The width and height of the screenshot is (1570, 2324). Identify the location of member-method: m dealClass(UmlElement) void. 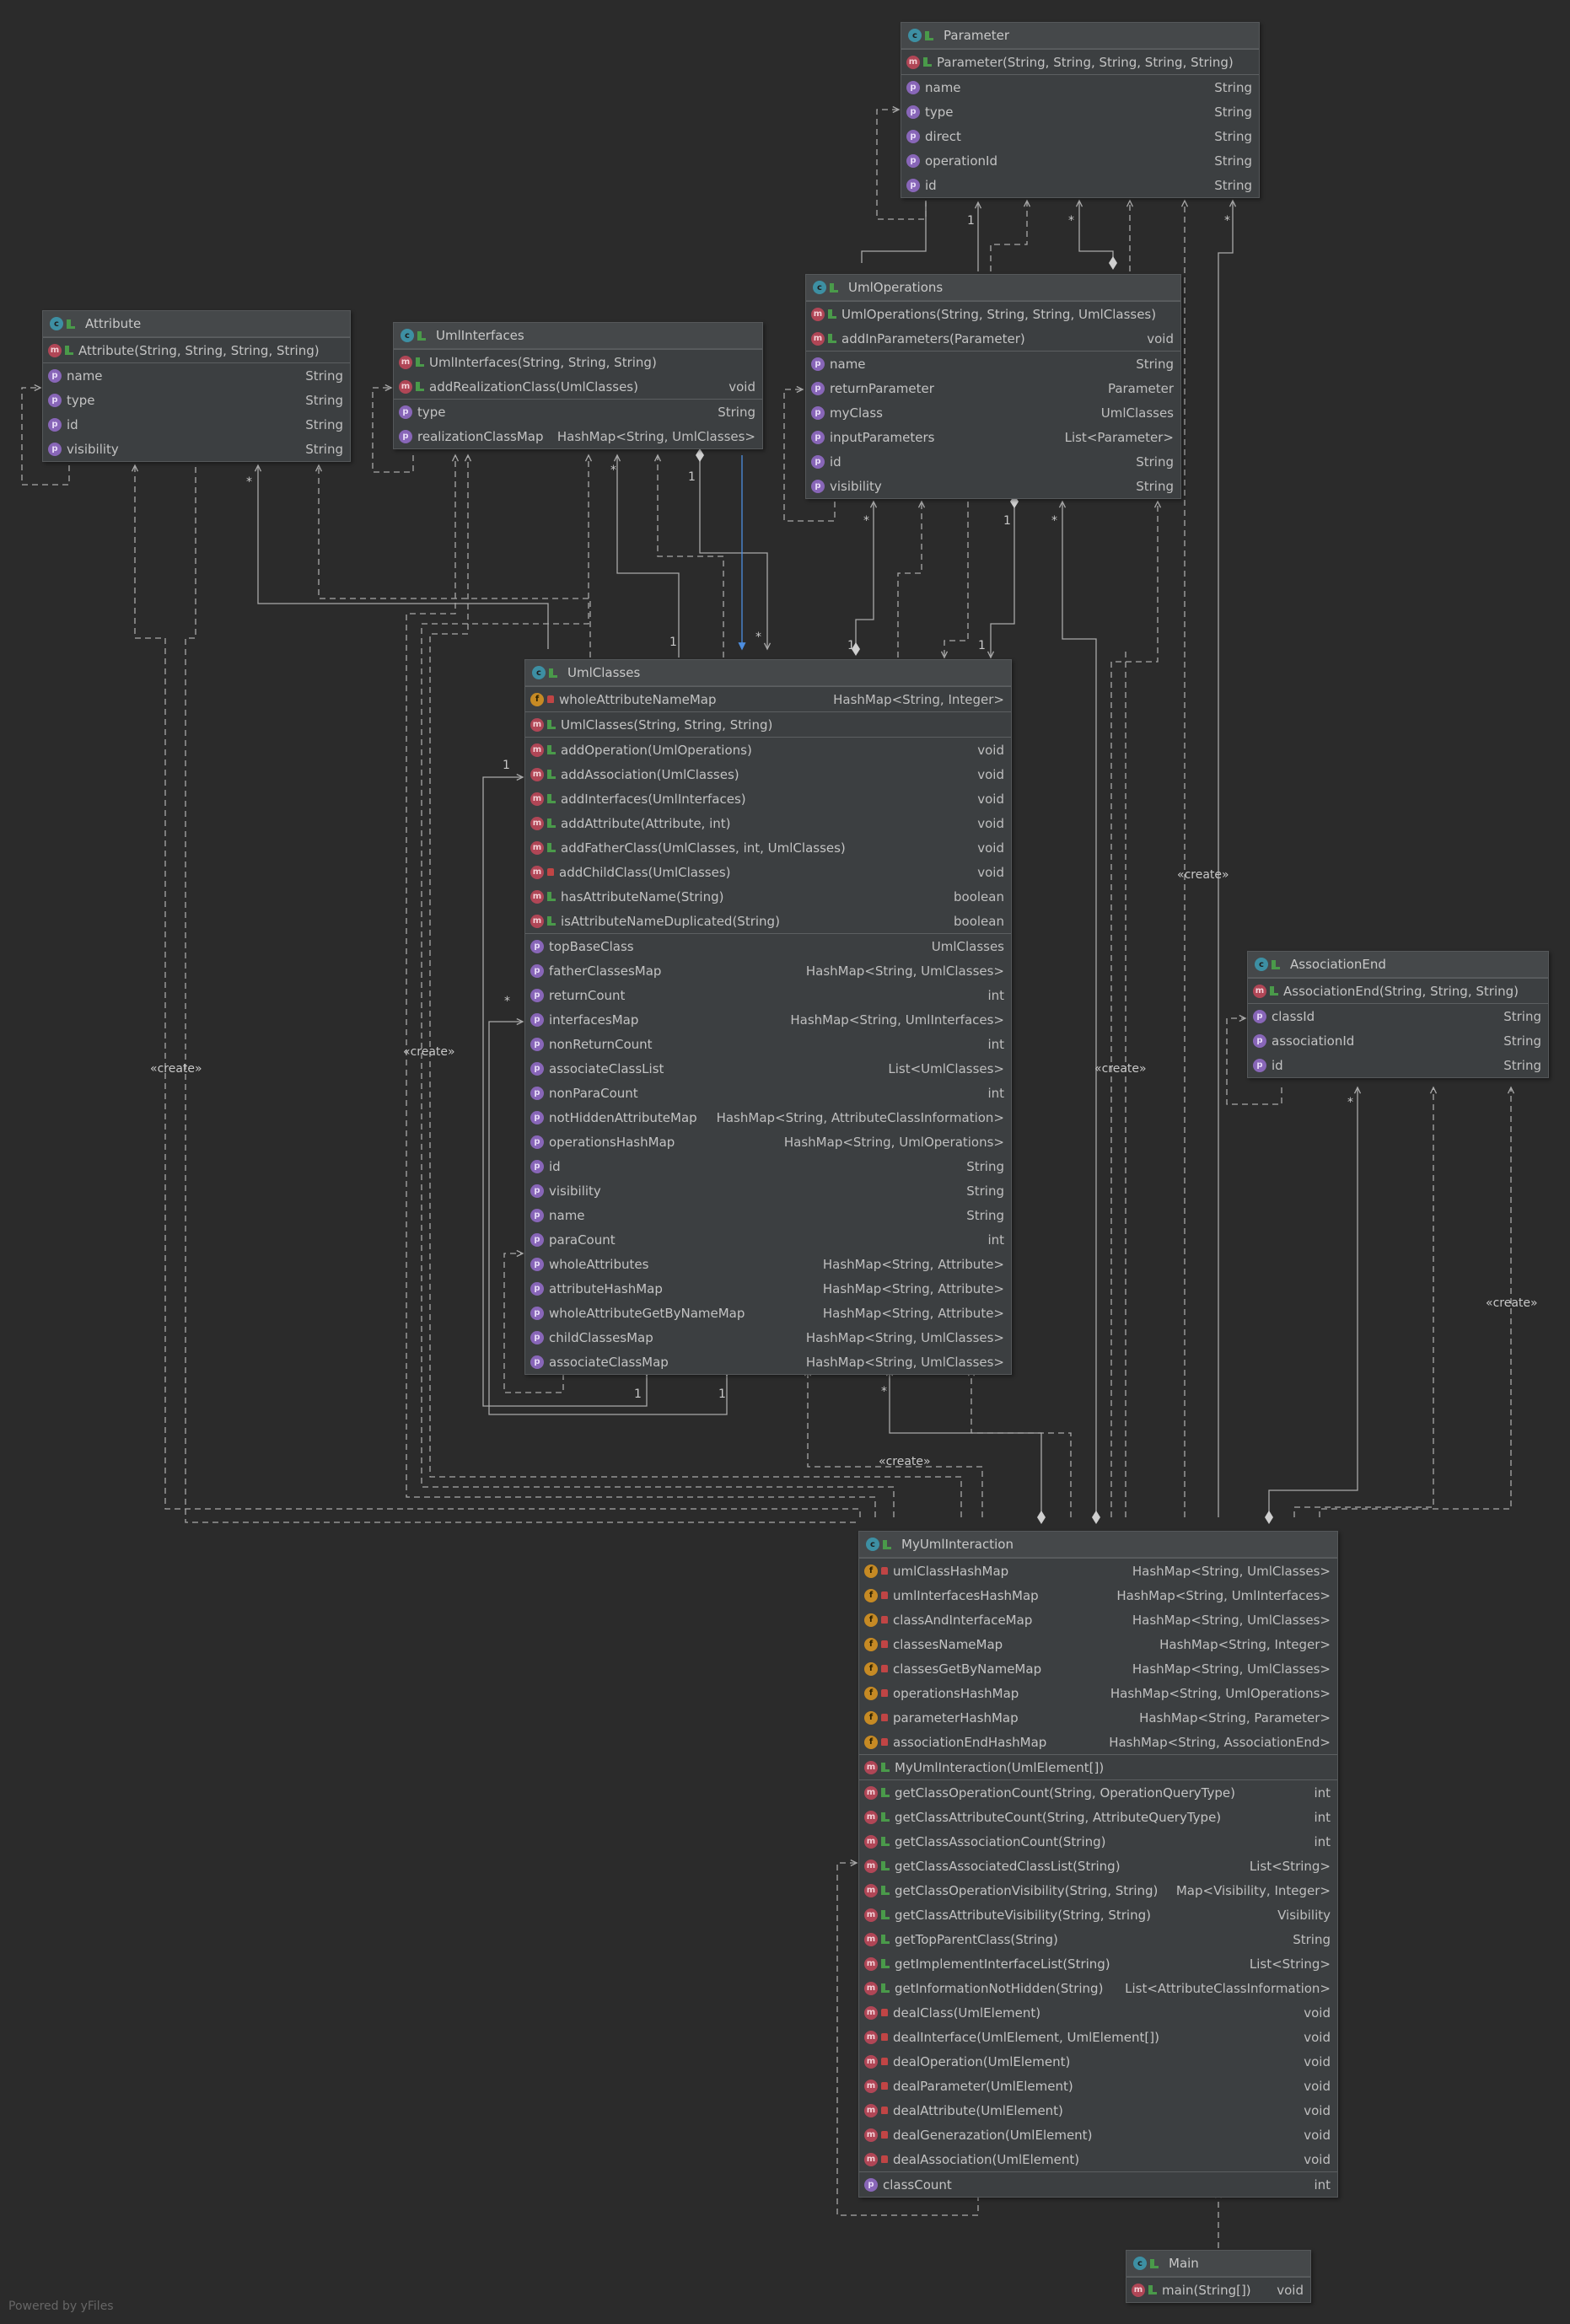
(1098, 2013).